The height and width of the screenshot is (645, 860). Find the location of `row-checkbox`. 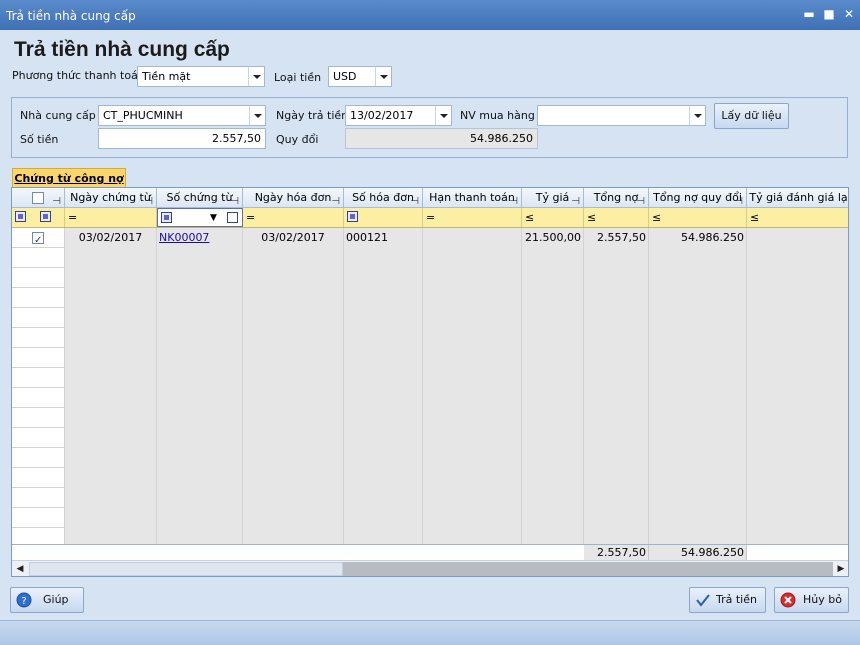

row-checkbox is located at coordinates (38, 239).